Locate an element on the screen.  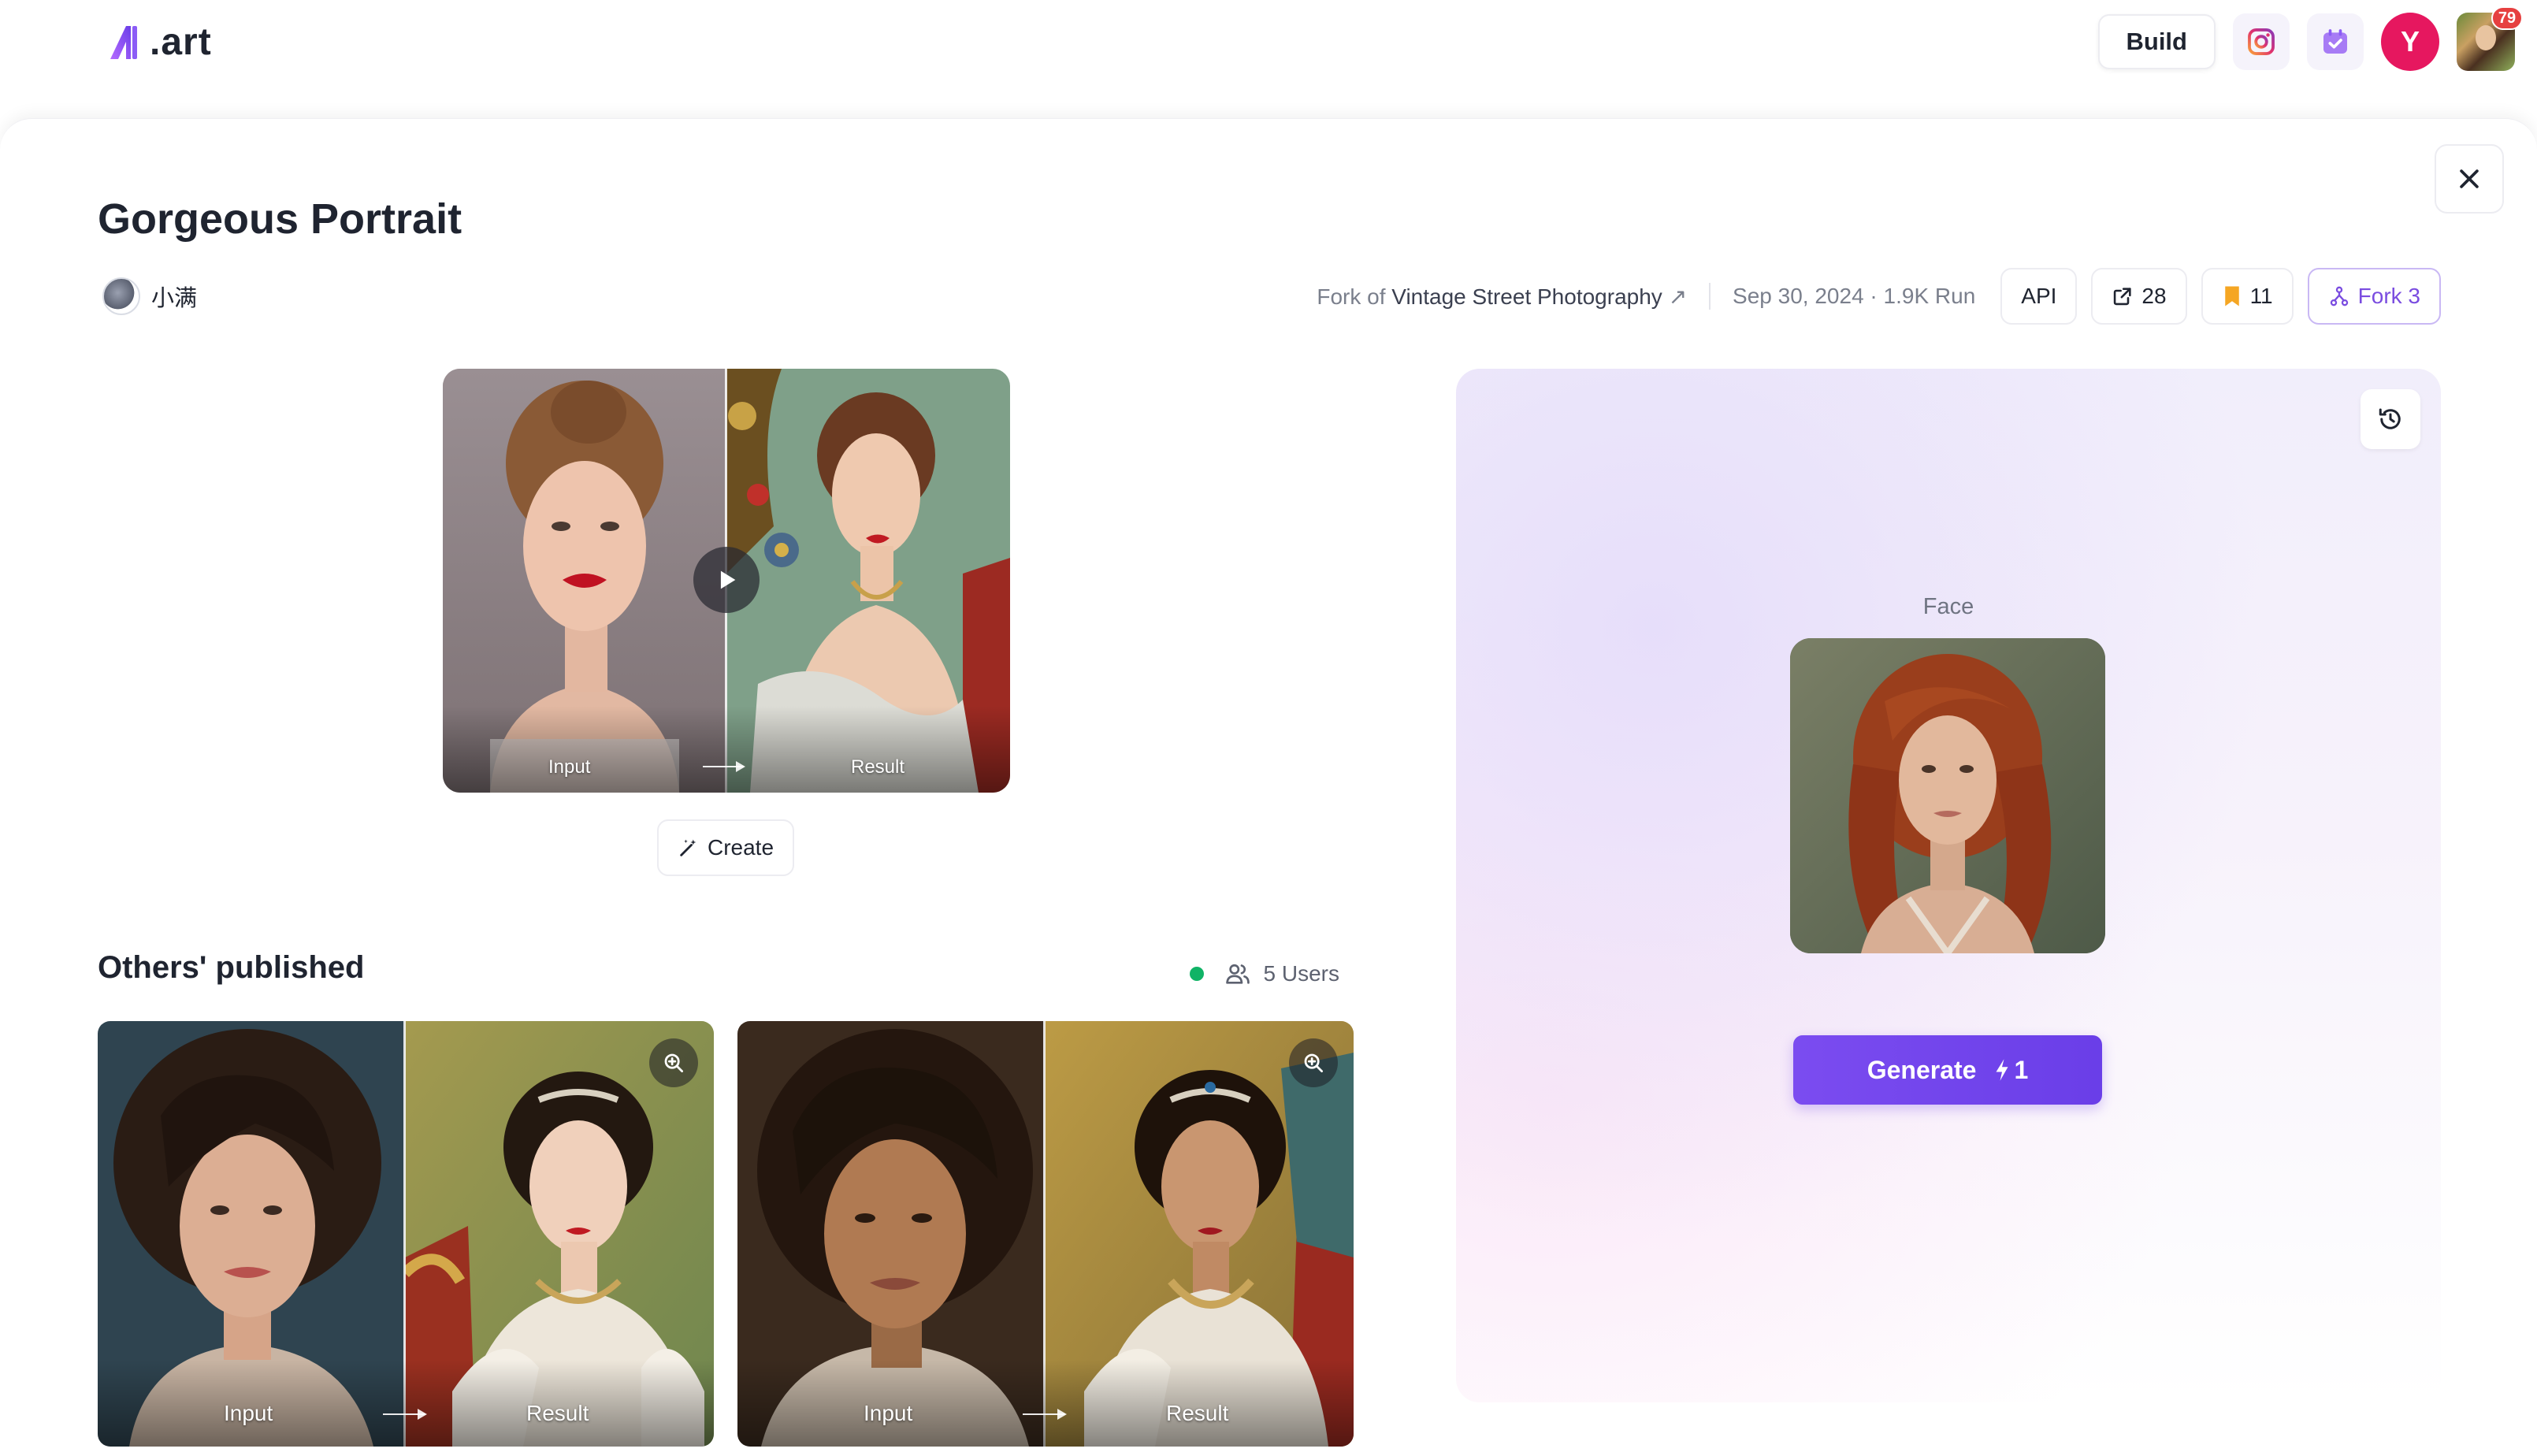
generate-label: Generate is located at coordinates (1922, 1069).